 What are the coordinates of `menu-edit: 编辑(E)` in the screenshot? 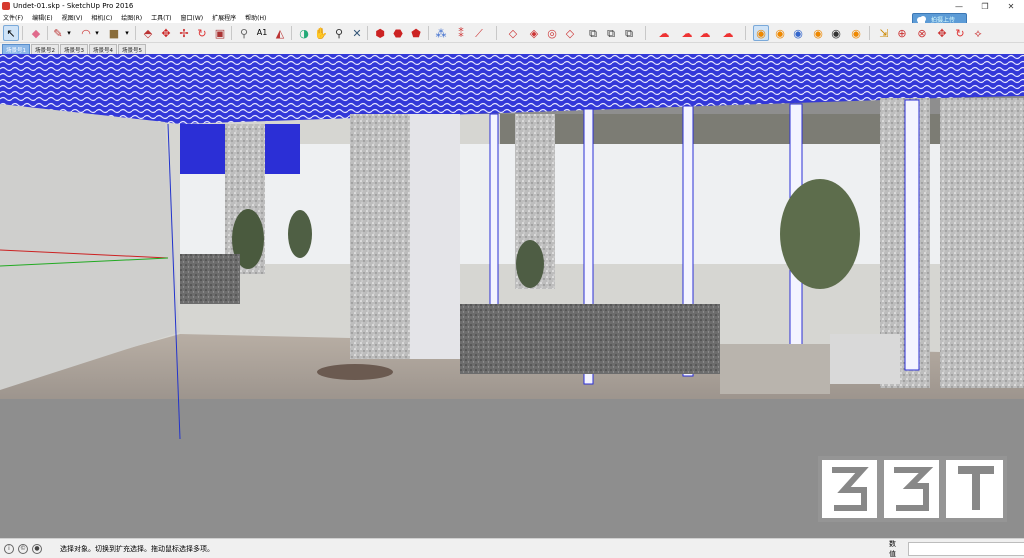 It's located at (42, 17).